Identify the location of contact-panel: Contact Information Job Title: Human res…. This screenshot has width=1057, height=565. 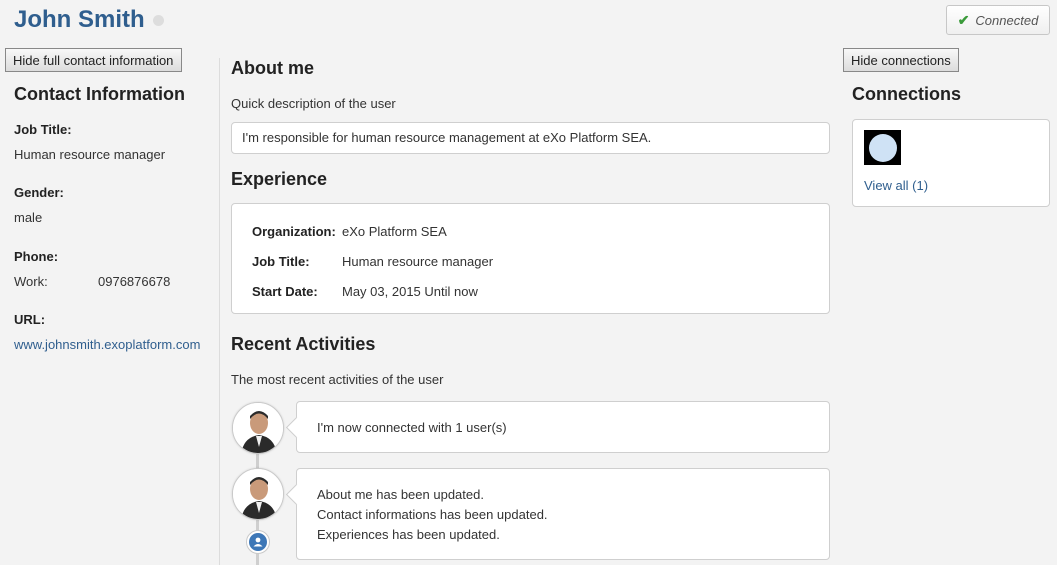
(114, 218).